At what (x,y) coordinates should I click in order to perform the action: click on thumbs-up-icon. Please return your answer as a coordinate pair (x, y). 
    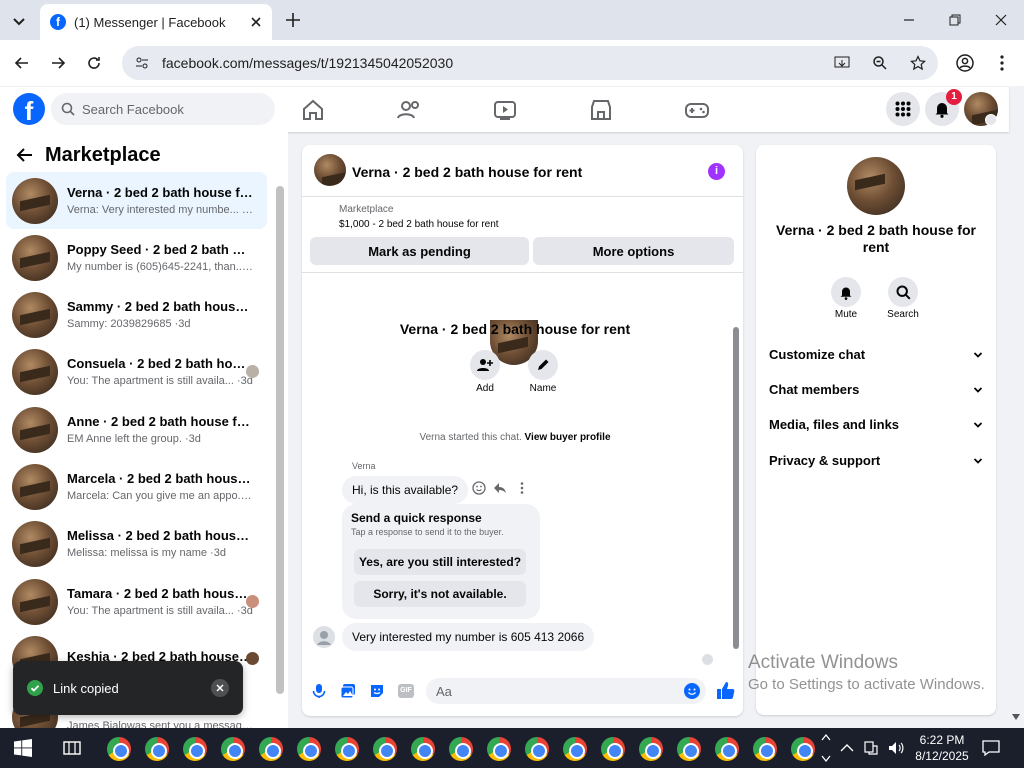
    Looking at the image, I should click on (725, 690).